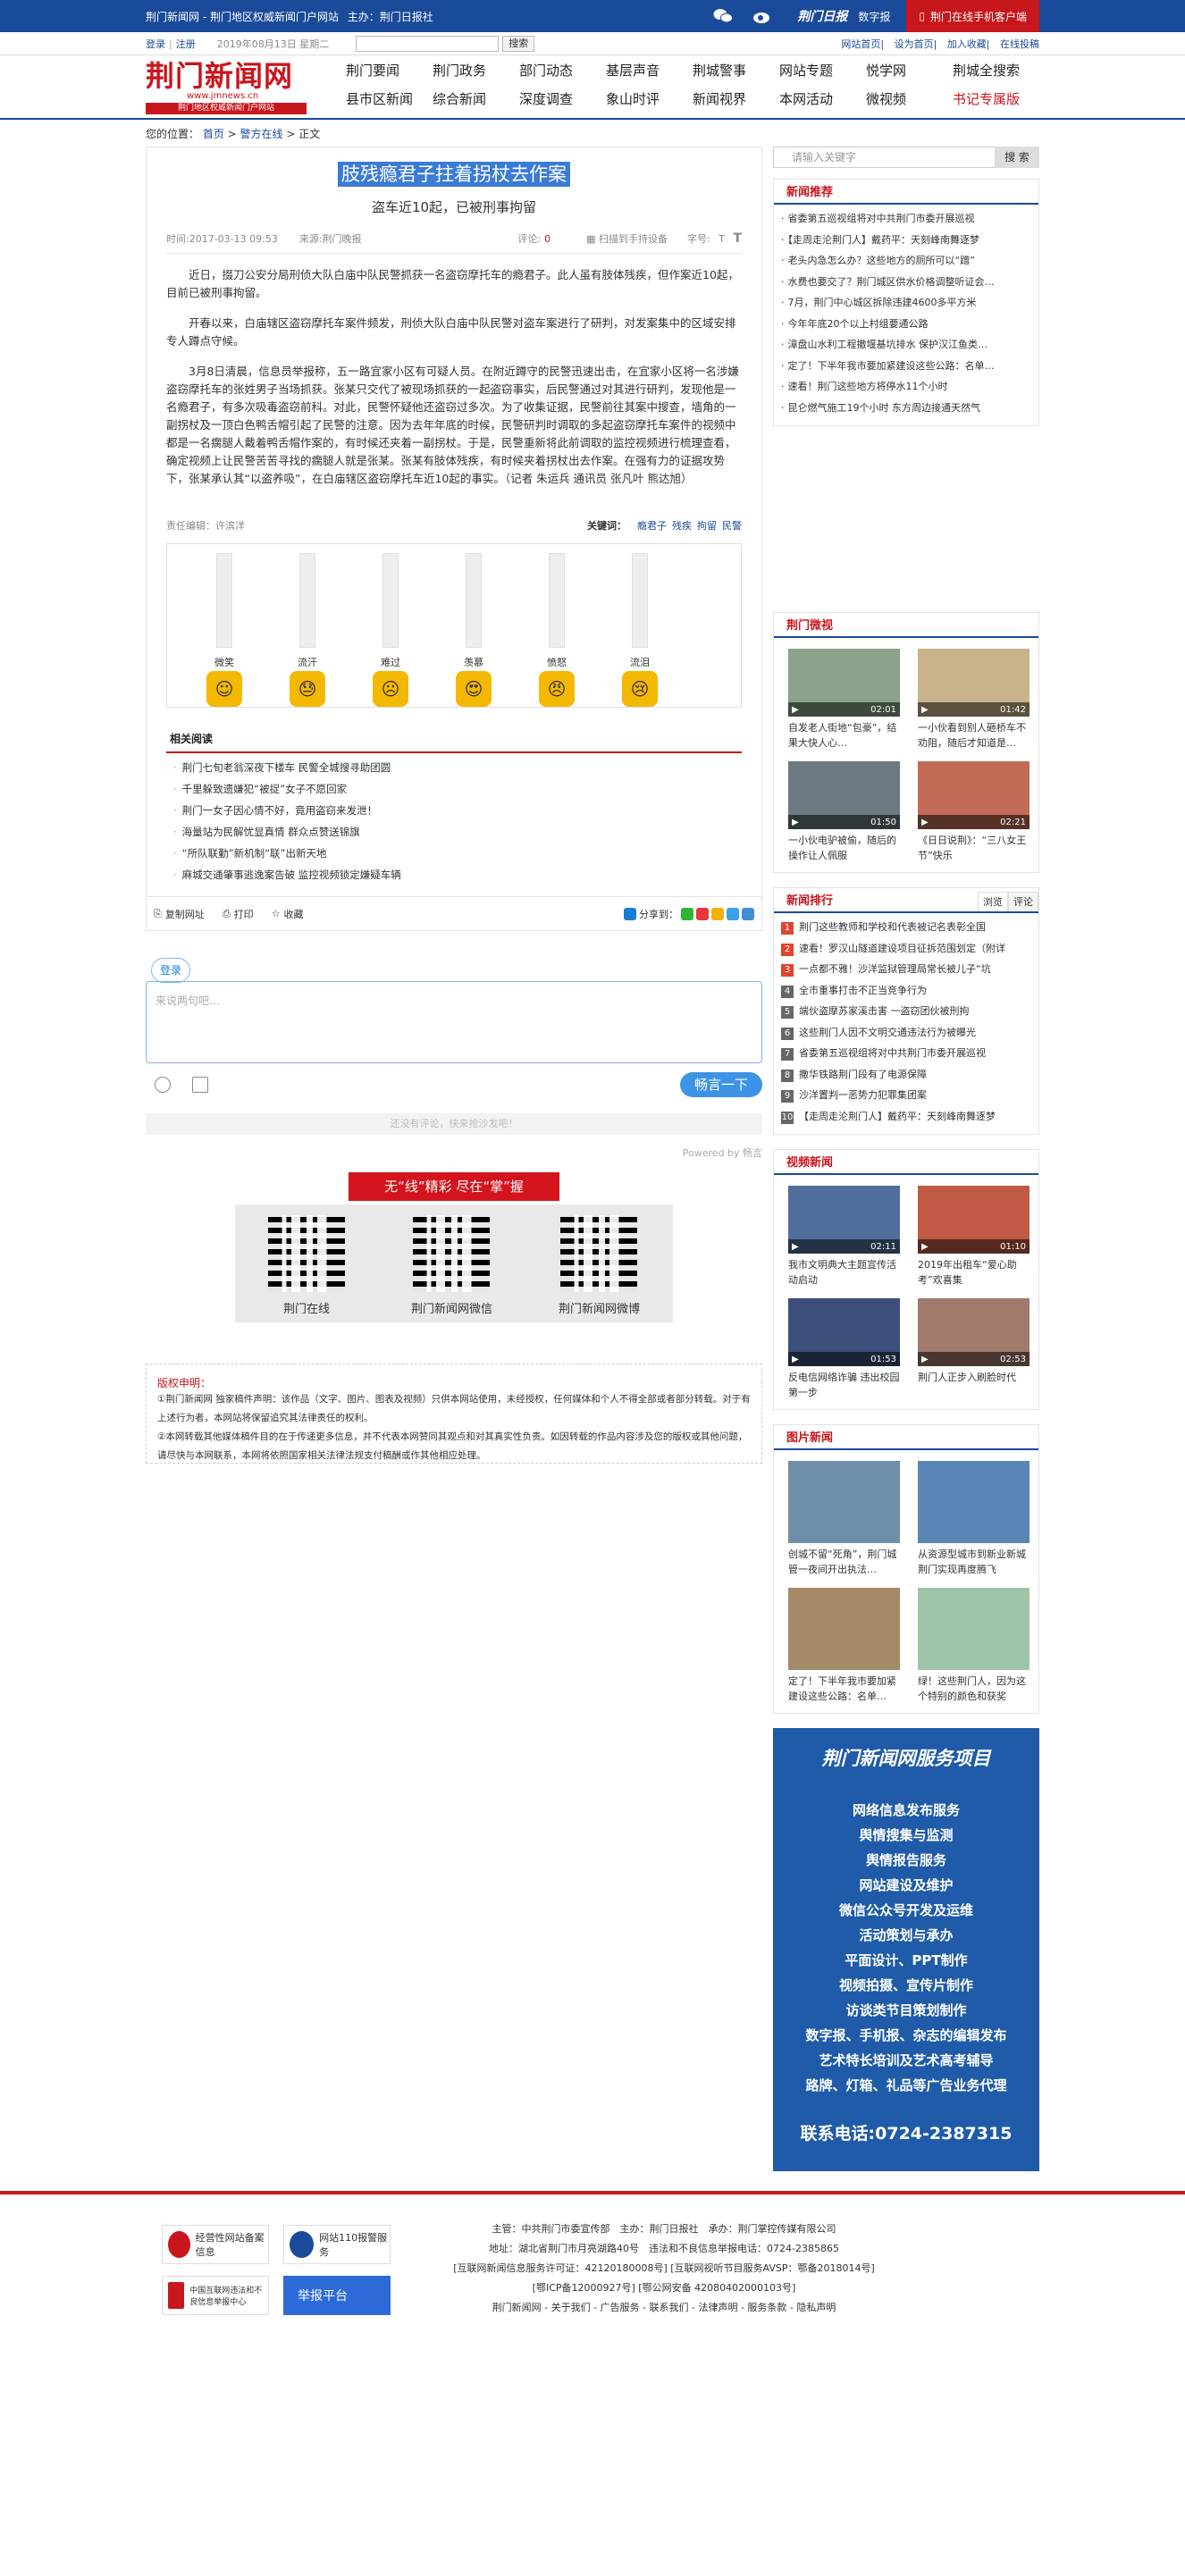 Image resolution: width=1185 pixels, height=2576 pixels. I want to click on rank-item: 3 一点都不雅！沙洋监狱管理局常长被儿子“坑, so click(906, 969).